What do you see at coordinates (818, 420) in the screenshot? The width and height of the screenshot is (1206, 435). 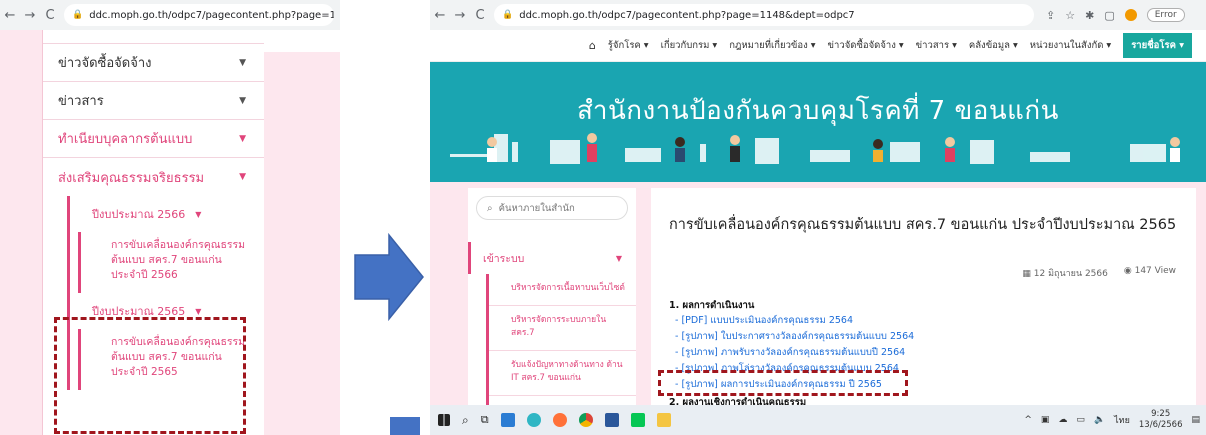 I see `windows-taskbar: ⌕ ⧉ ^ ▣ ☁ ▭ 🔈 ไทย 9:25 13/6/2566 ▤` at bounding box center [818, 420].